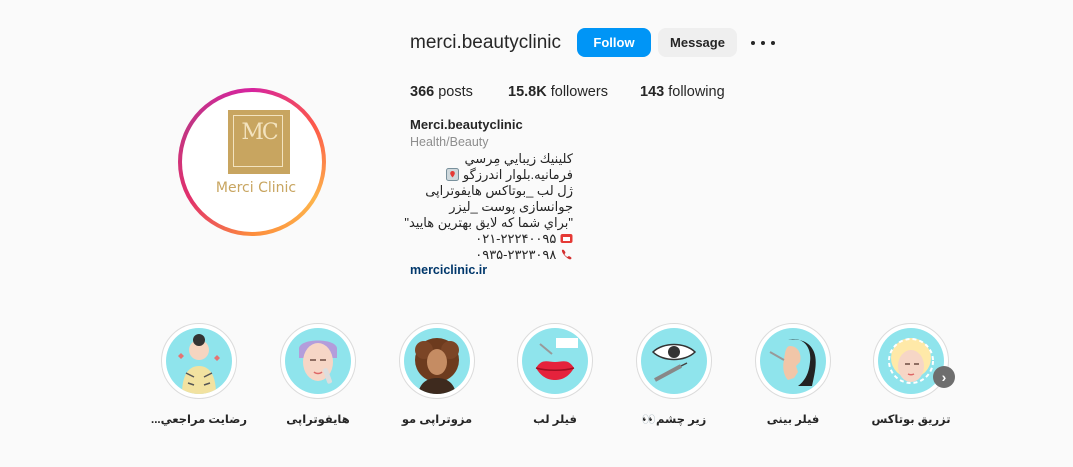 This screenshot has width=1073, height=467. I want to click on highlight-item: فیلر لب, so click(555, 374).